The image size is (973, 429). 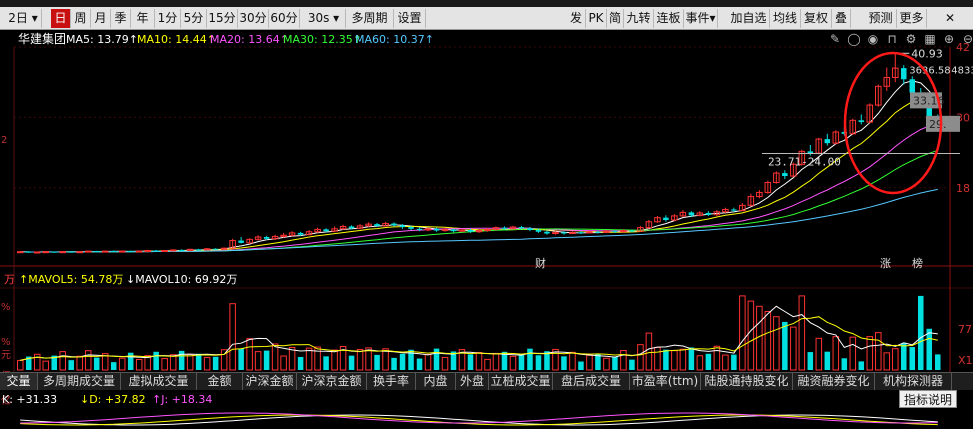 I want to click on indicator-tab-8: 外盘, so click(x=472, y=381).